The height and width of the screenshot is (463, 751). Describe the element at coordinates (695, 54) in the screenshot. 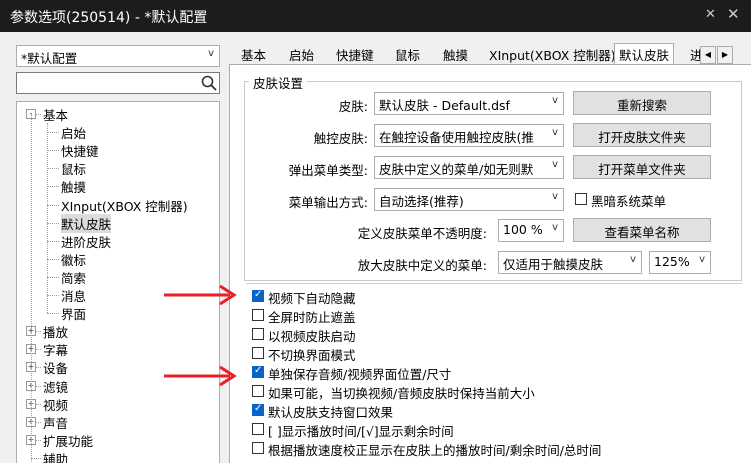

I see `tab-advanced-skin: 进` at that location.